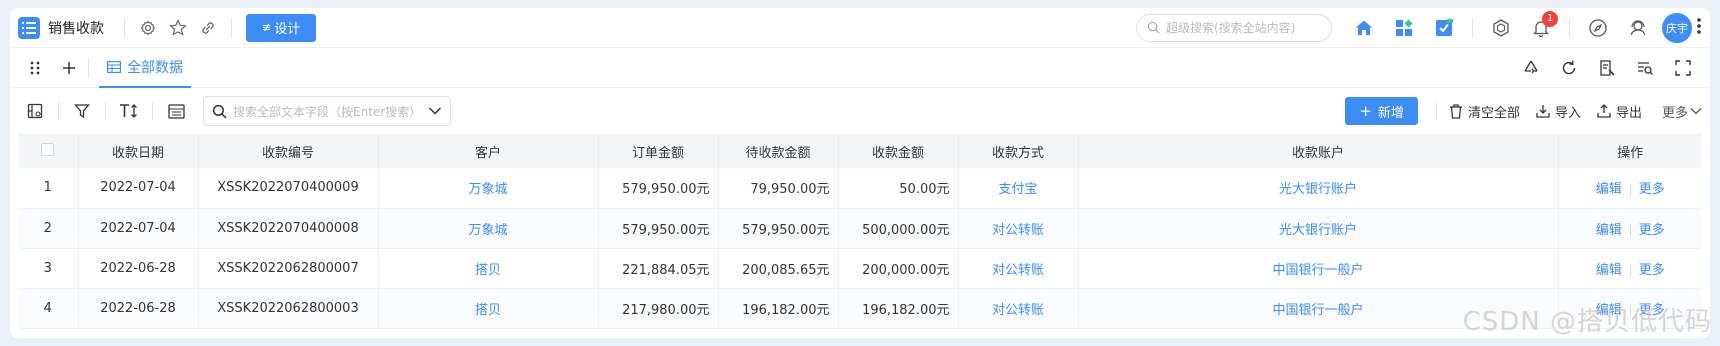 This screenshot has width=1720, height=346. I want to click on filter-icon, so click(82, 111).